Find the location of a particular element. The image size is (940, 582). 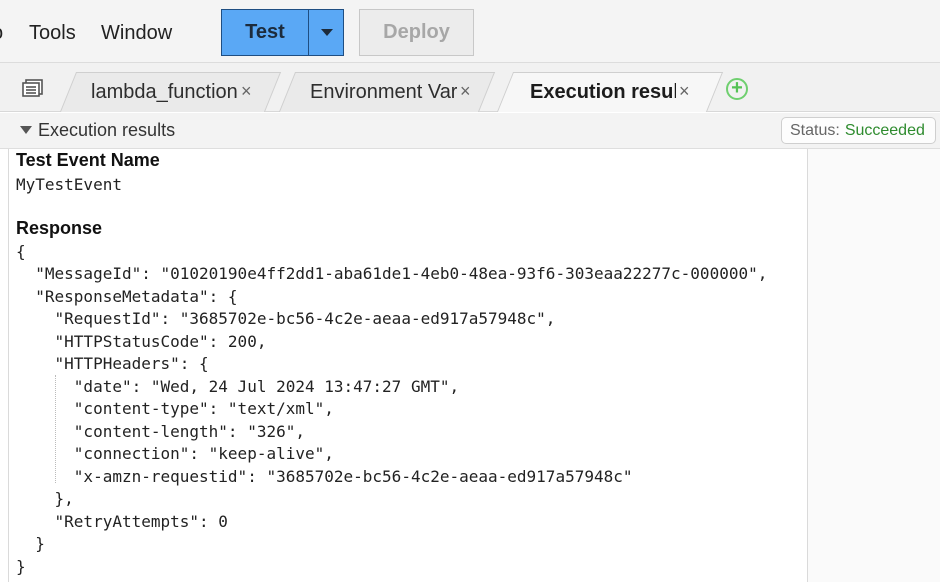

response-line: { is located at coordinates (21, 251).